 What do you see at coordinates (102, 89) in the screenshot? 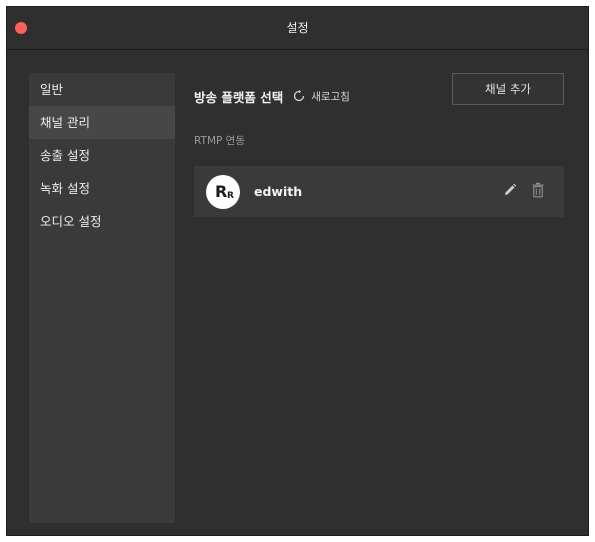
I see `sidebar-item-general: 일반` at bounding box center [102, 89].